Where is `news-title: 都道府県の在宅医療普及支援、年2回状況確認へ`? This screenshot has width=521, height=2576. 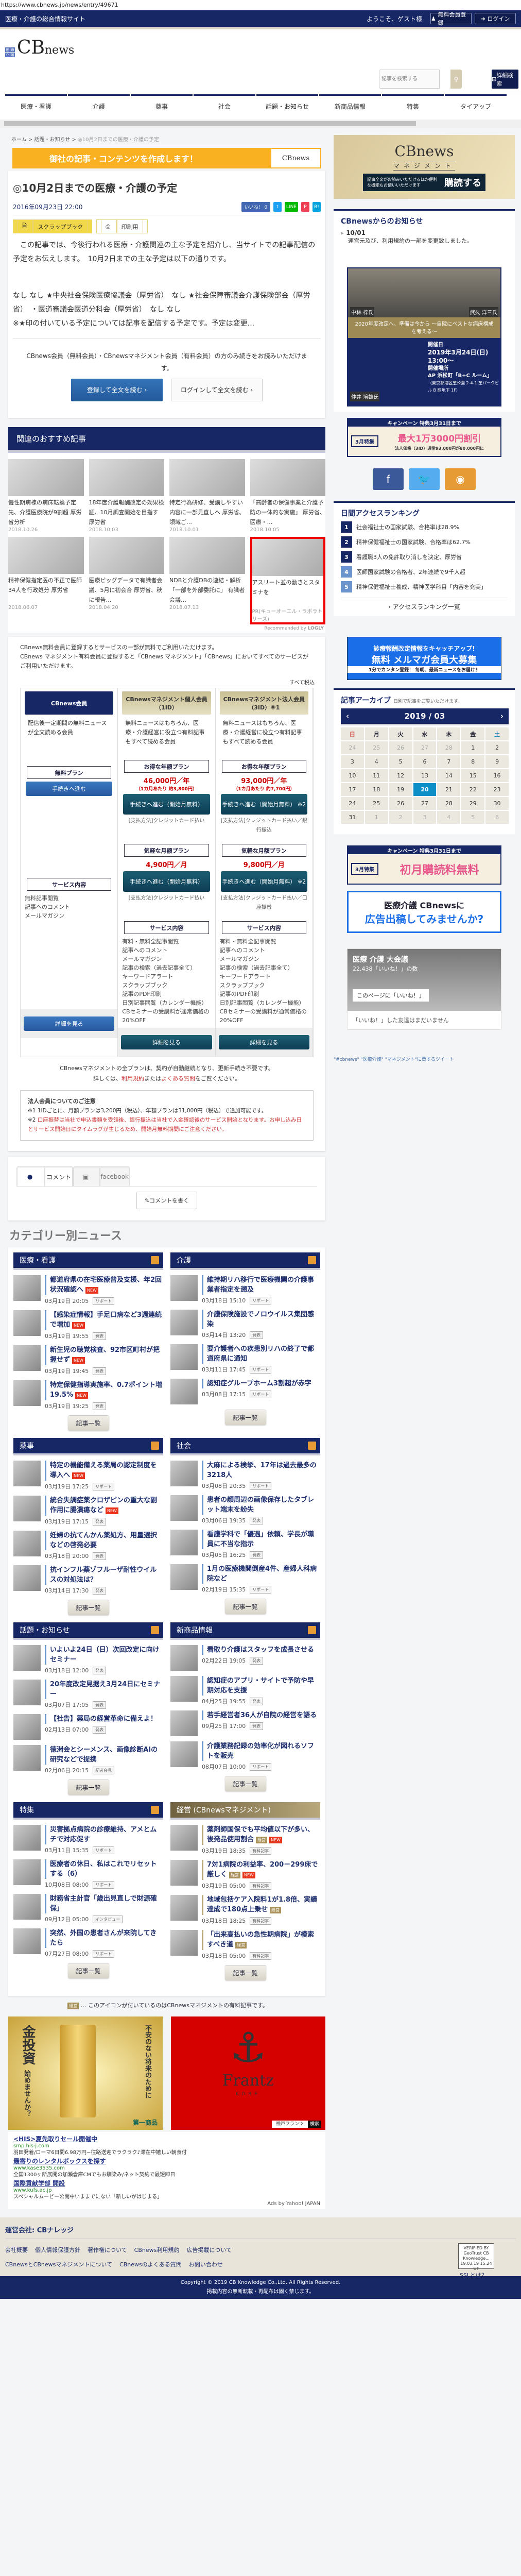
news-title: 都道府県の在宅医療普及支援、年2回状況確認へ is located at coordinates (106, 1285).